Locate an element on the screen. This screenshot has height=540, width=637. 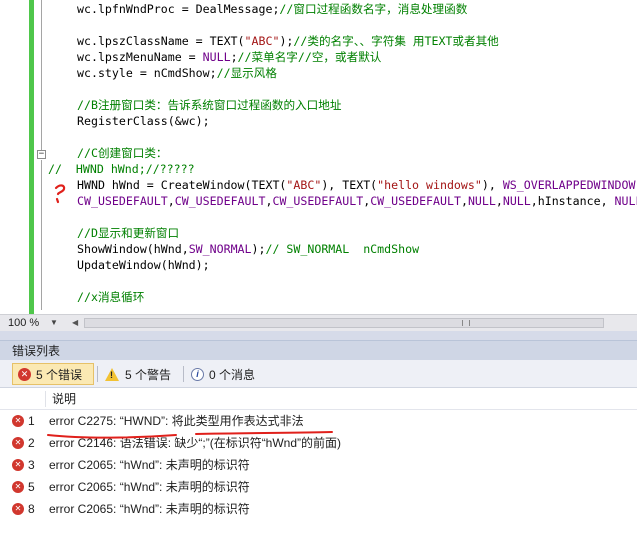
error-number: 8 is located at coordinates (31, 509).